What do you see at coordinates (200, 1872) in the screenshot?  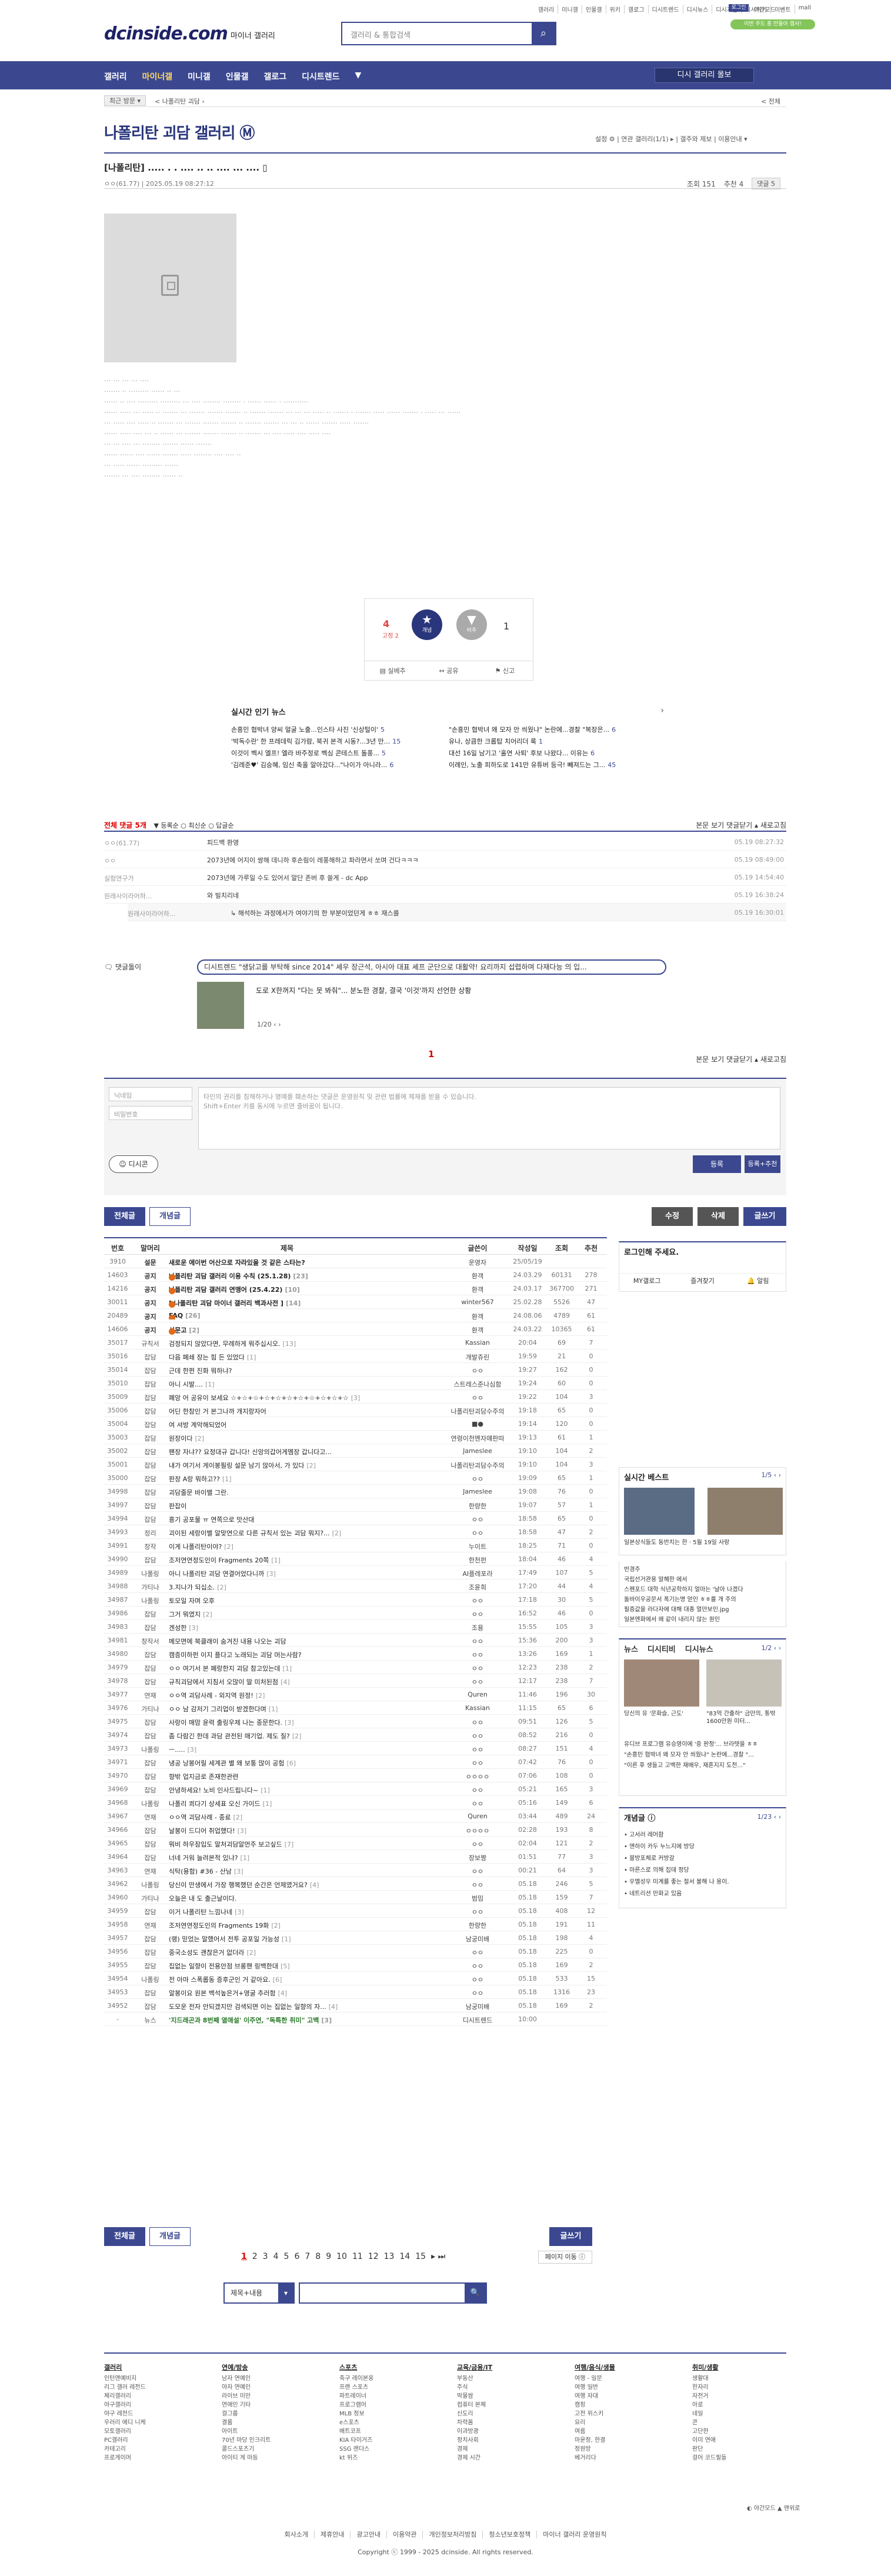 I see `row-title-text: 식탁(용함) #36 - 산남` at bounding box center [200, 1872].